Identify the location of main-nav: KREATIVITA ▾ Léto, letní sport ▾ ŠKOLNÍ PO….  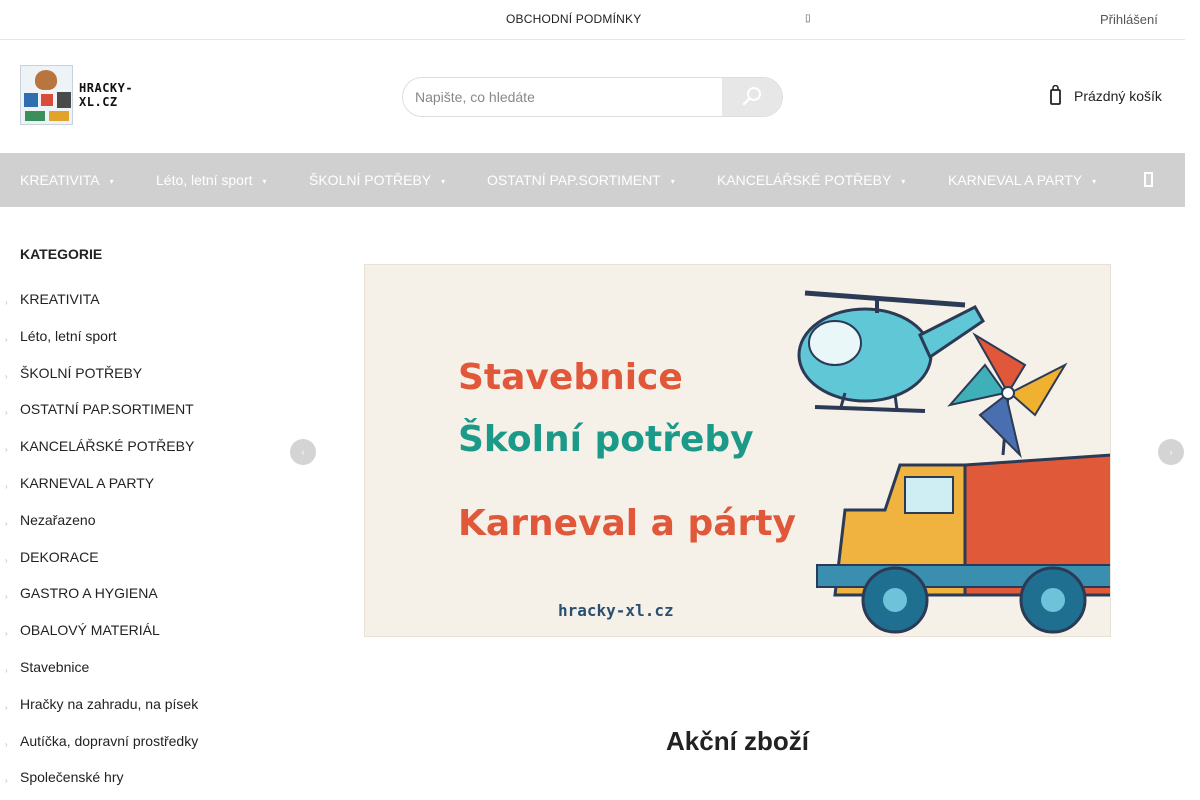
(592, 180).